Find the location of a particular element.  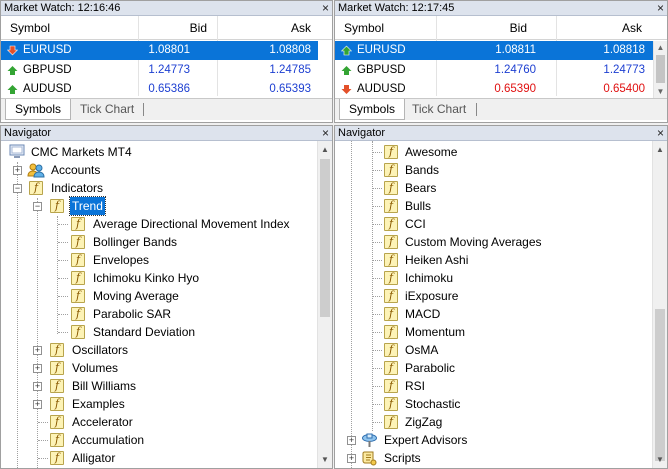

tree-node-indicator: f Ichimoku Kinko Hyo is located at coordinates (161, 278).